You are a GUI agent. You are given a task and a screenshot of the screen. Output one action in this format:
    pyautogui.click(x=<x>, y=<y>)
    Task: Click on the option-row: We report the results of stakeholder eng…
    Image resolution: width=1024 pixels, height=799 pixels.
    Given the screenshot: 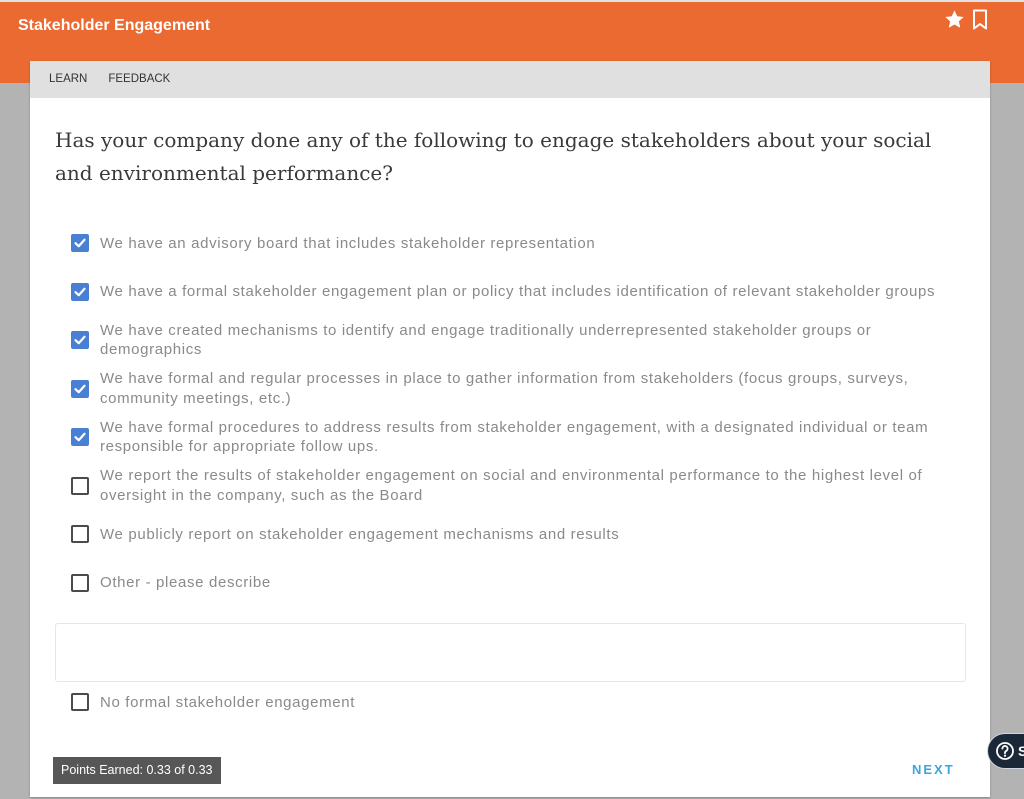 What is the action you would take?
    pyautogui.click(x=510, y=486)
    